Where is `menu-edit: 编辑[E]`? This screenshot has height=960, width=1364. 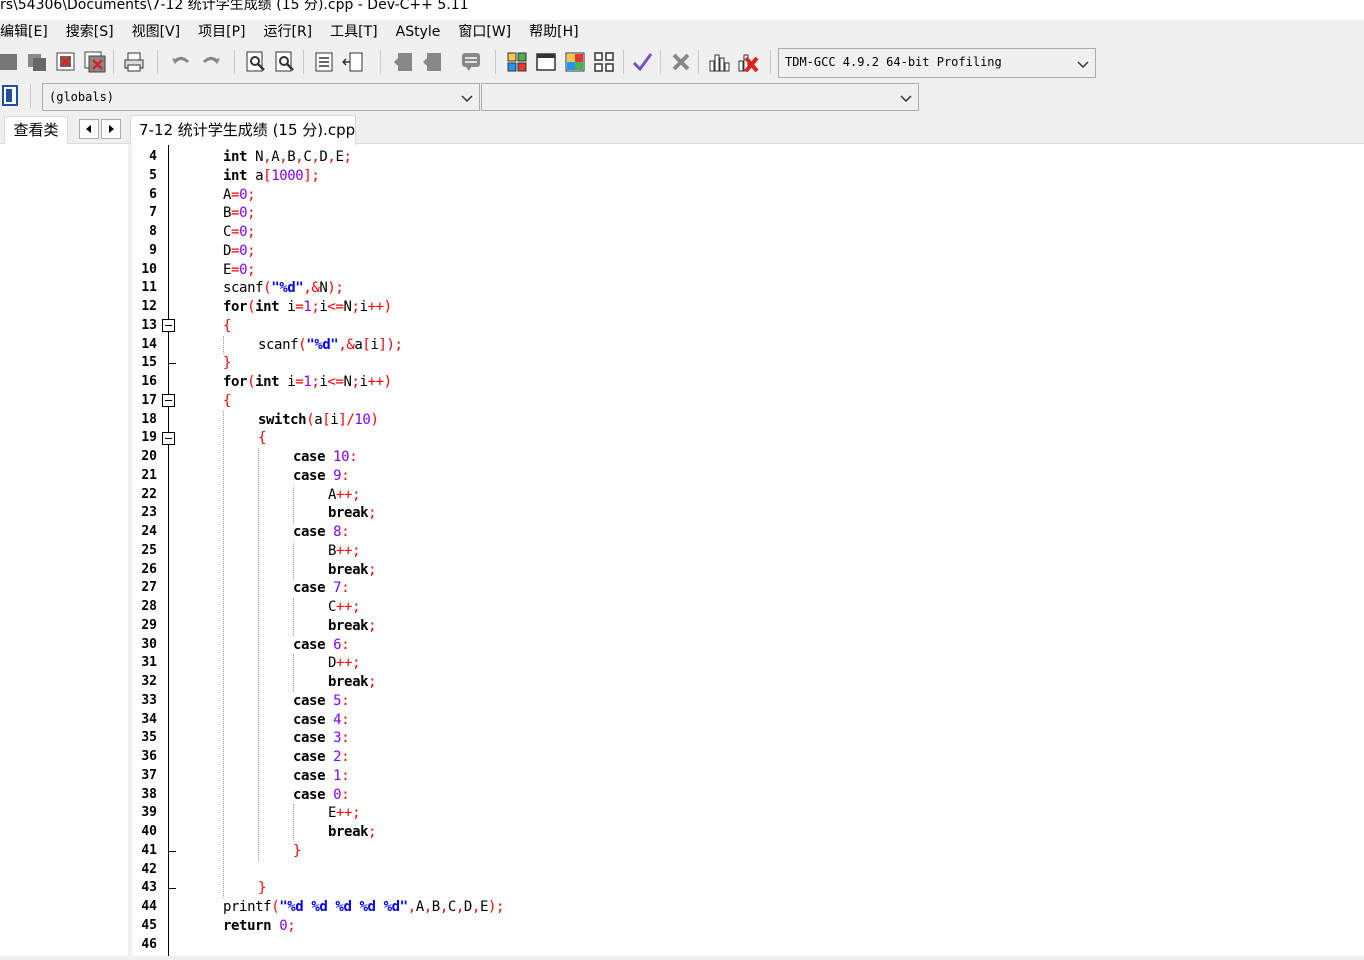
menu-edit: 编辑[E] is located at coordinates (28, 32).